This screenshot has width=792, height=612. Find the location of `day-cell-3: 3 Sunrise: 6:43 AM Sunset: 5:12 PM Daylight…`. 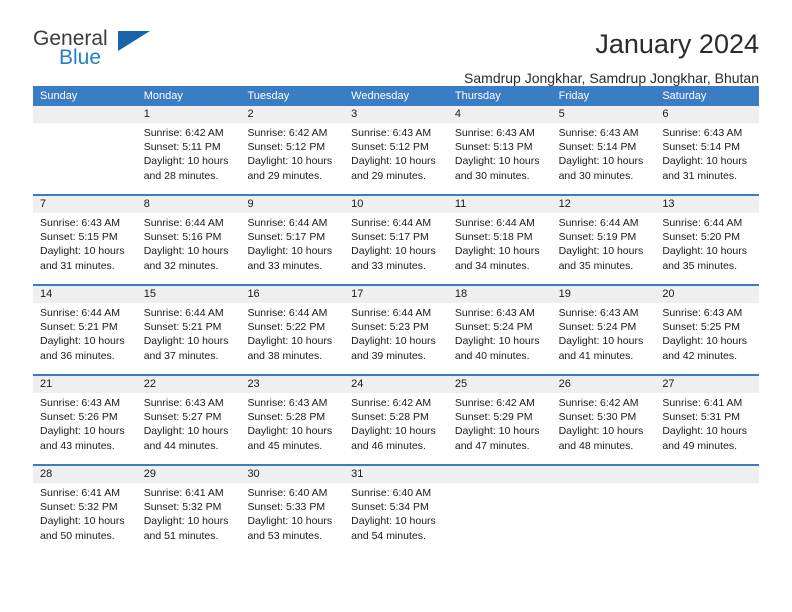

day-cell-3: 3 Sunrise: 6:43 AM Sunset: 5:12 PM Daylight… is located at coordinates (396, 150).